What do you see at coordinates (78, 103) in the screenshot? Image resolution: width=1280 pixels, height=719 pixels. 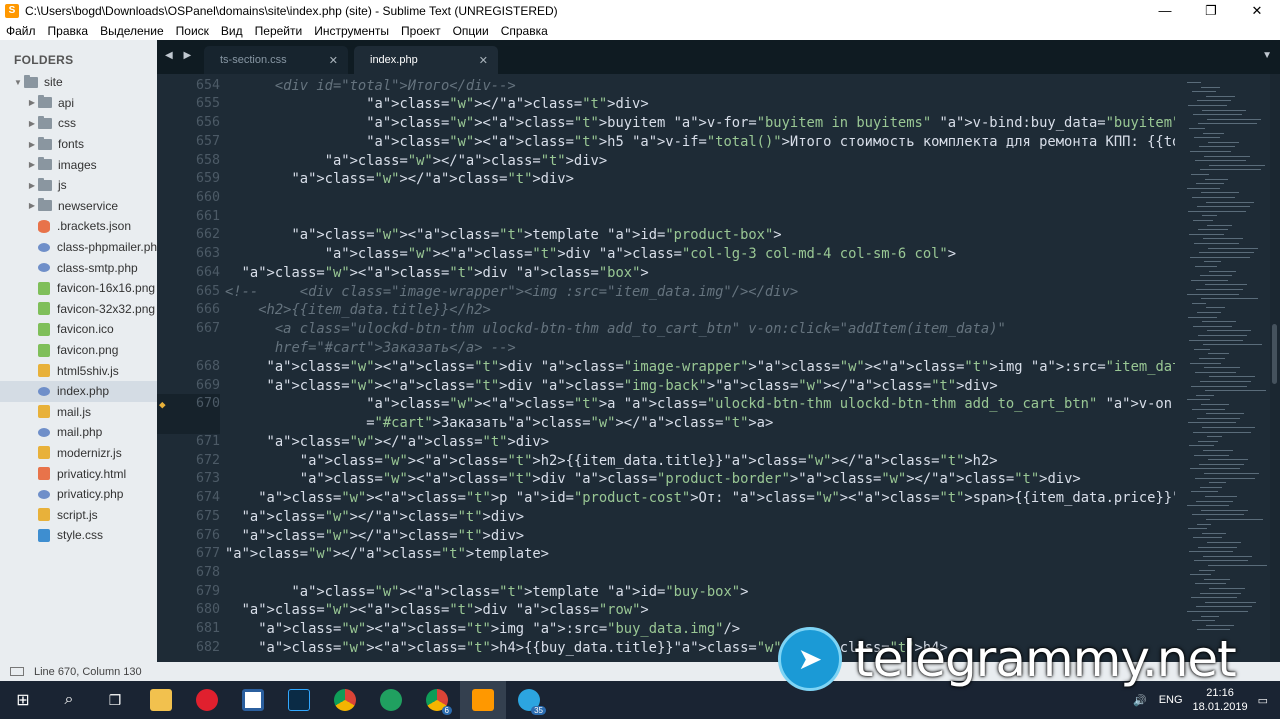 I see `sidebar-folder: ▶ api` at bounding box center [78, 103].